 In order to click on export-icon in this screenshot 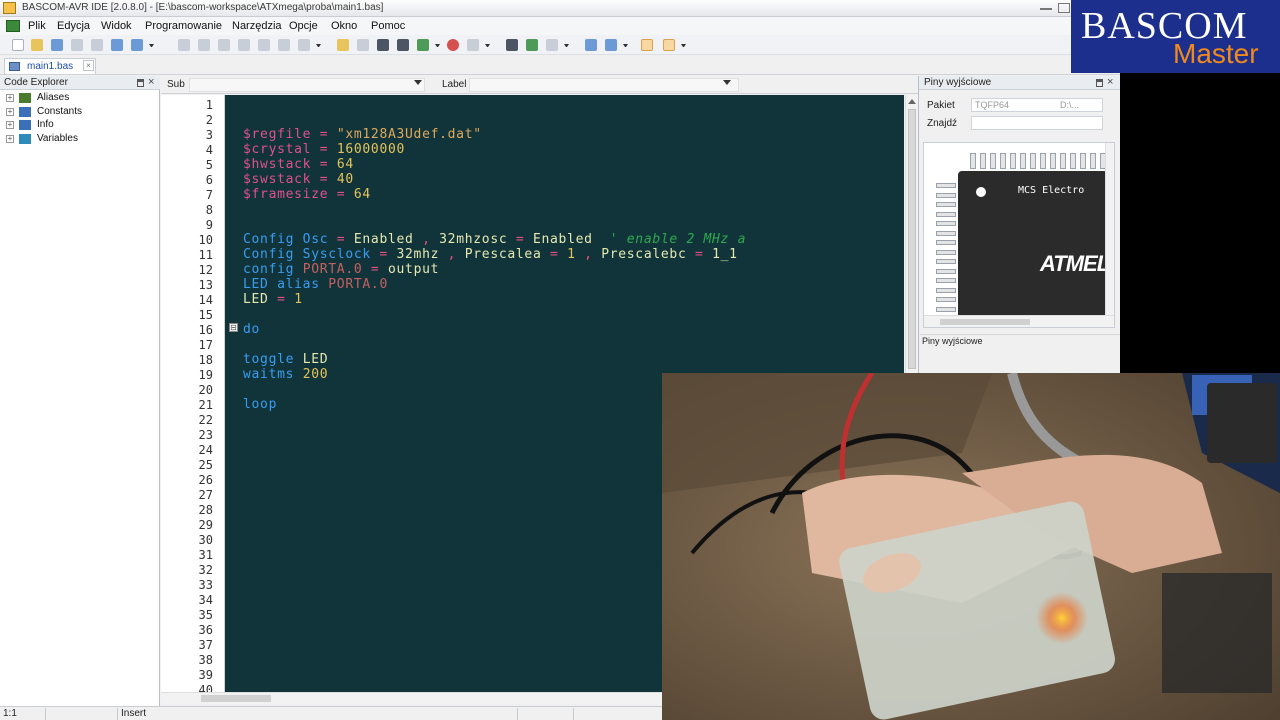, I will do `click(117, 45)`.